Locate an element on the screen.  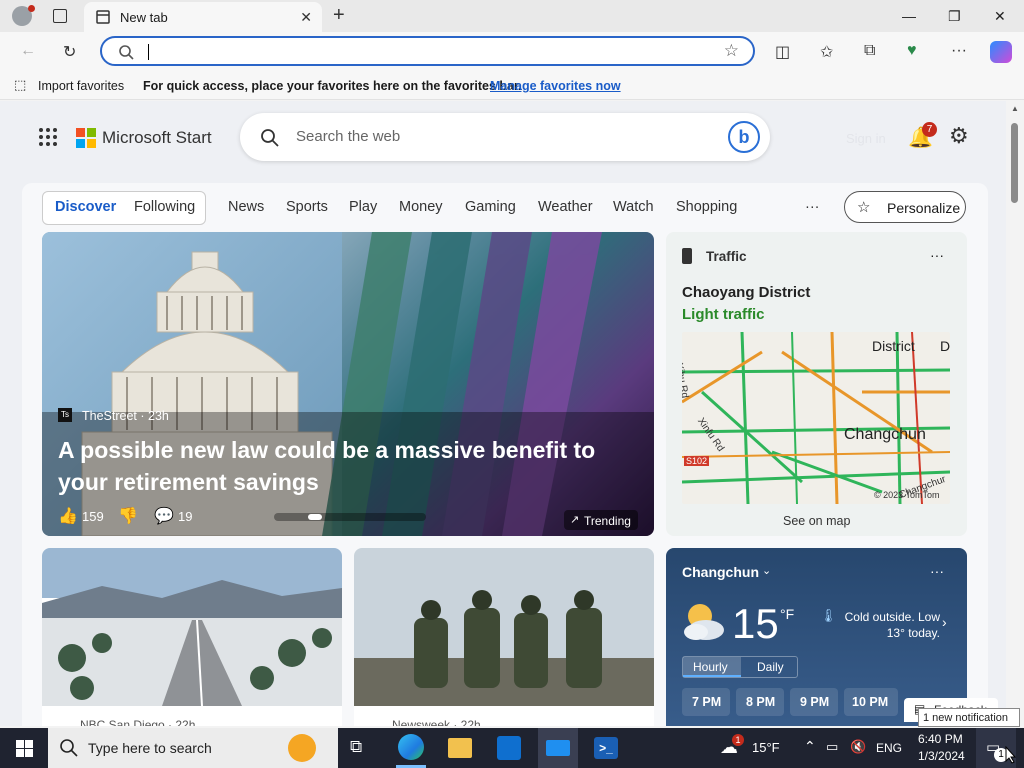
daily-tab: Daily is located at coordinates (770, 667).